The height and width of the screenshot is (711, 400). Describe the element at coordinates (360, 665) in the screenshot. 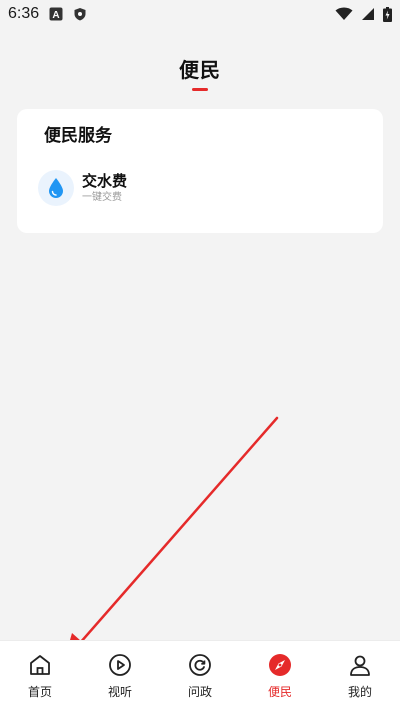

I see `user-icon` at that location.